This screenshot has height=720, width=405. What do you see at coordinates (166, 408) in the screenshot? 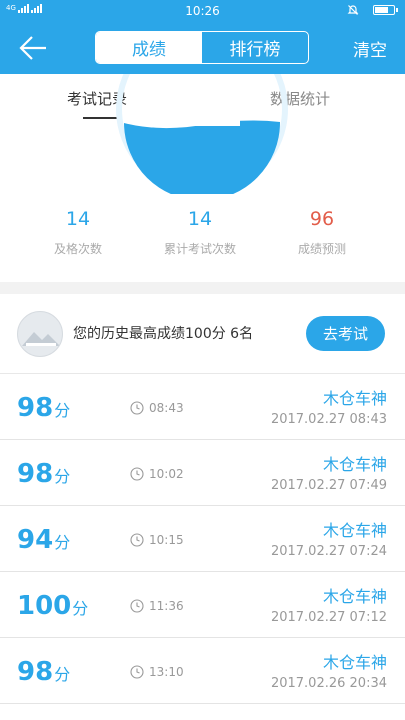
I see `record-duration: 08:43` at bounding box center [166, 408].